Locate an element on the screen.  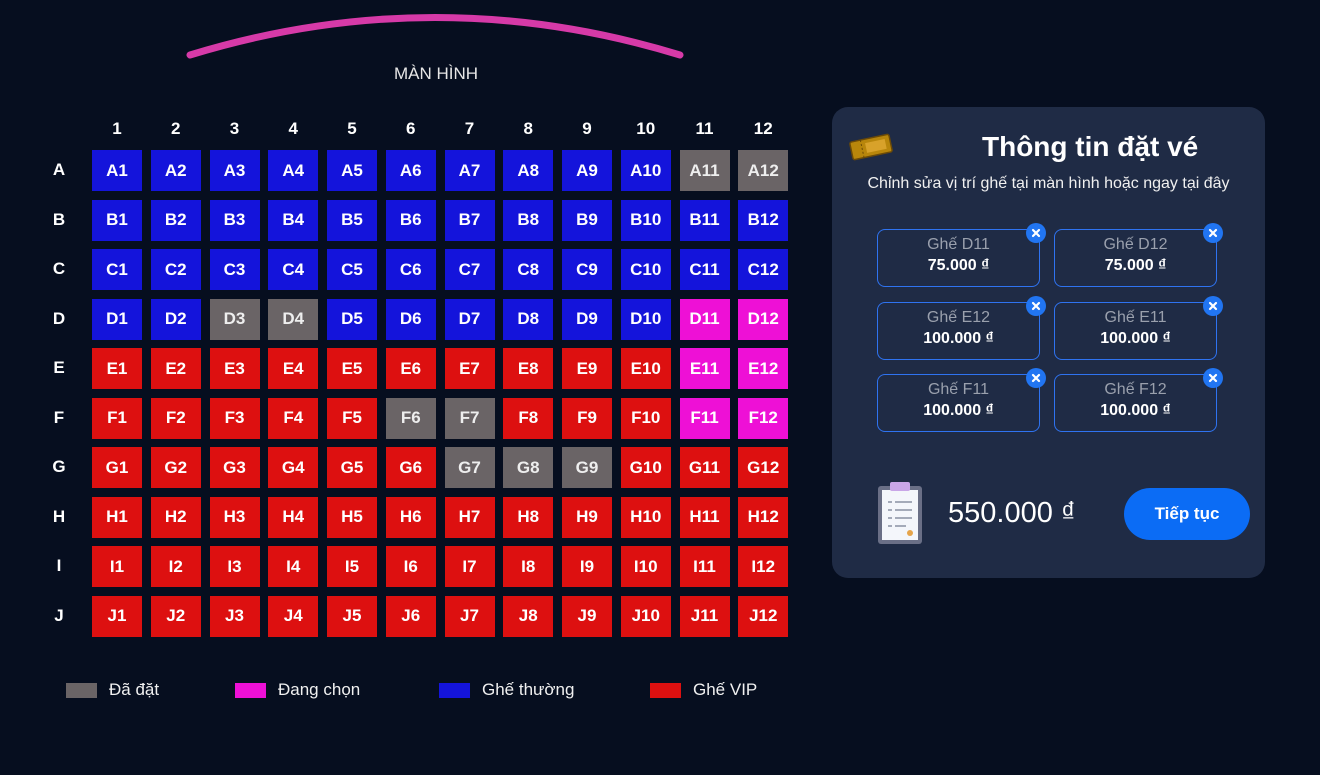
seat-B4: B4 is located at coordinates (293, 220).